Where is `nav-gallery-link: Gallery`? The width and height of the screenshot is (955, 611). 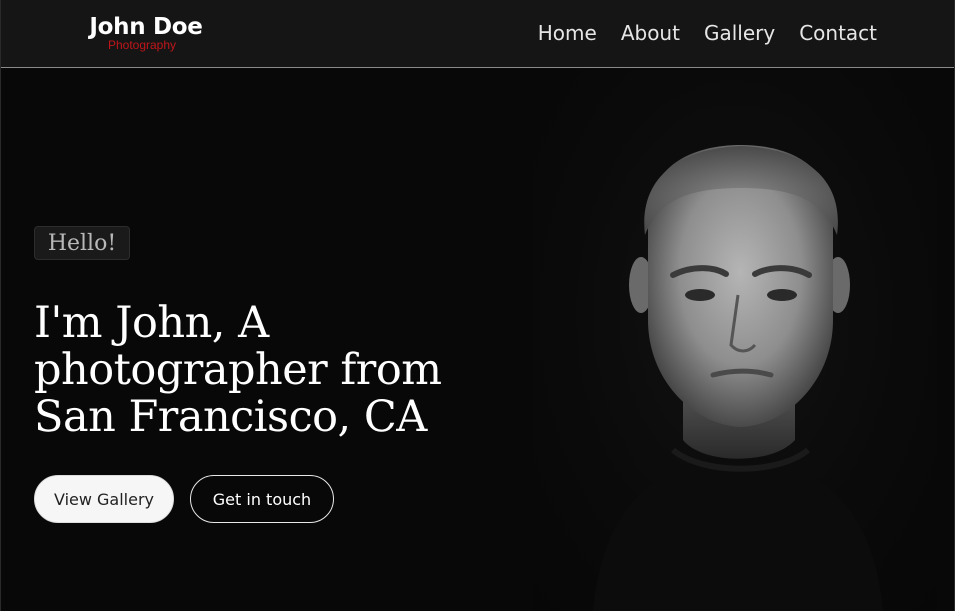 nav-gallery-link: Gallery is located at coordinates (739, 33).